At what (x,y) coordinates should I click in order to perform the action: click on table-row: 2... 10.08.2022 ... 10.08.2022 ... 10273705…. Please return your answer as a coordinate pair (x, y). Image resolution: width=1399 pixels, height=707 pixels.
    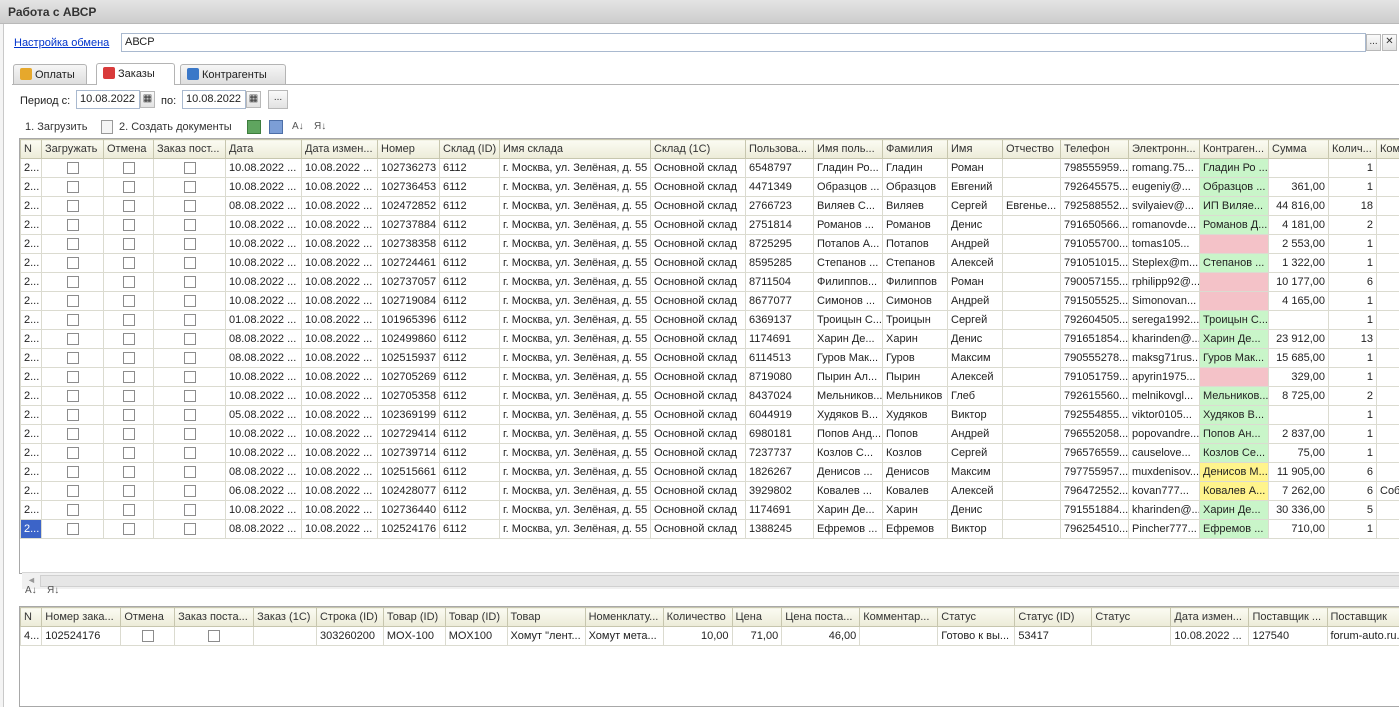
    Looking at the image, I should click on (709, 282).